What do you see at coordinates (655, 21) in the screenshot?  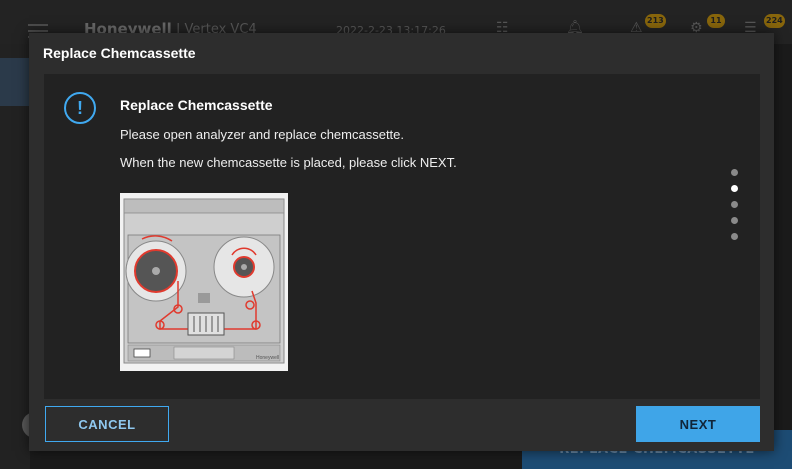 I see `alarm-count-badge: 213` at bounding box center [655, 21].